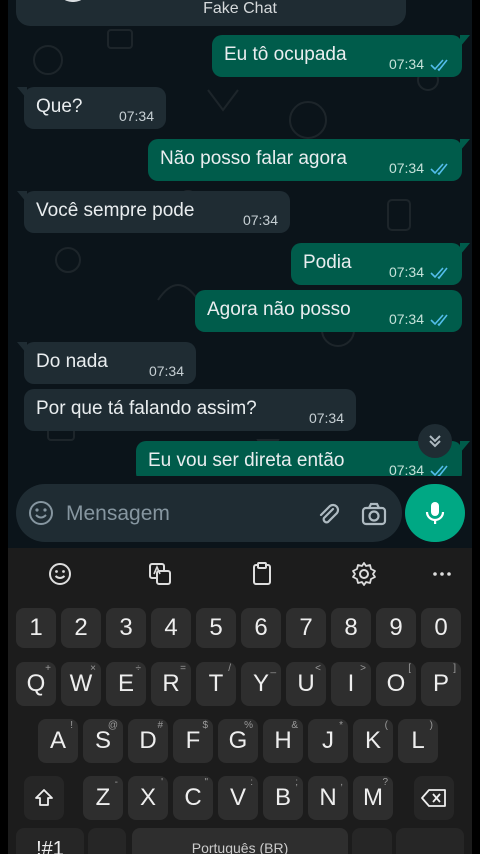 The height and width of the screenshot is (854, 480). I want to click on key-hint: %, so click(248, 725).